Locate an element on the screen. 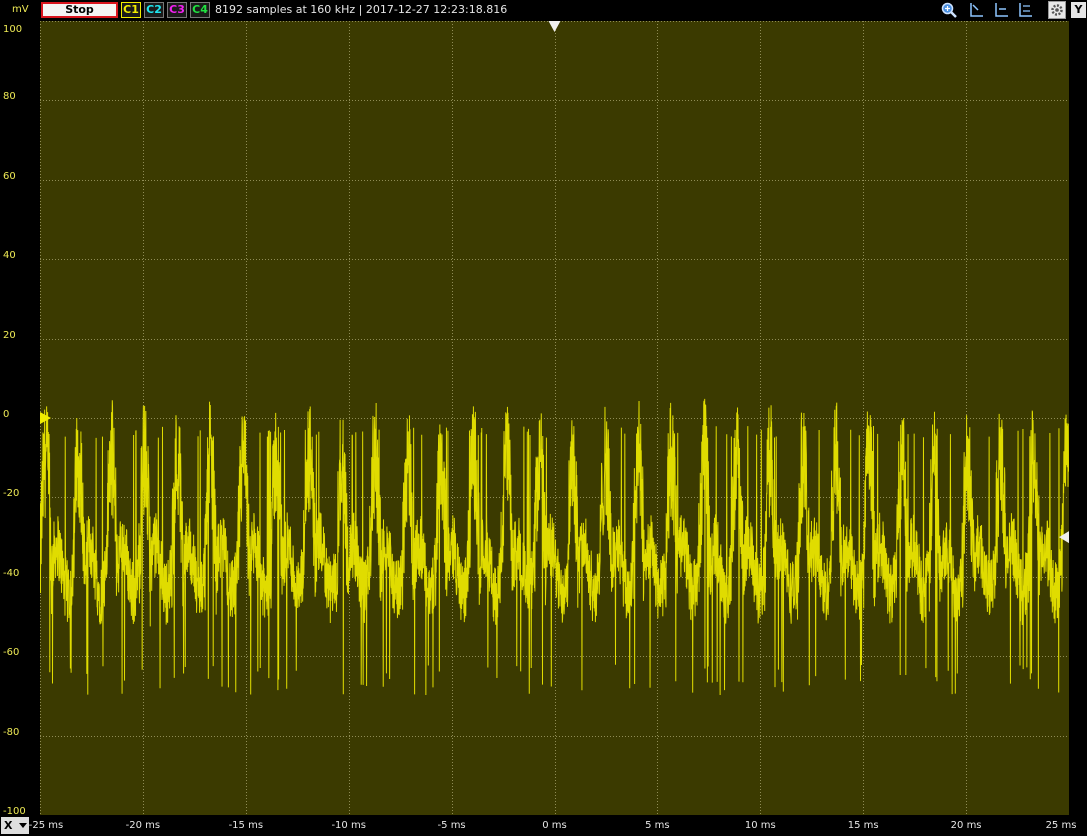 The width and height of the screenshot is (1087, 836). y-axis: 100 80 60 40 20 0 -20 -40 -60 -80 -100 is located at coordinates (20, 419).